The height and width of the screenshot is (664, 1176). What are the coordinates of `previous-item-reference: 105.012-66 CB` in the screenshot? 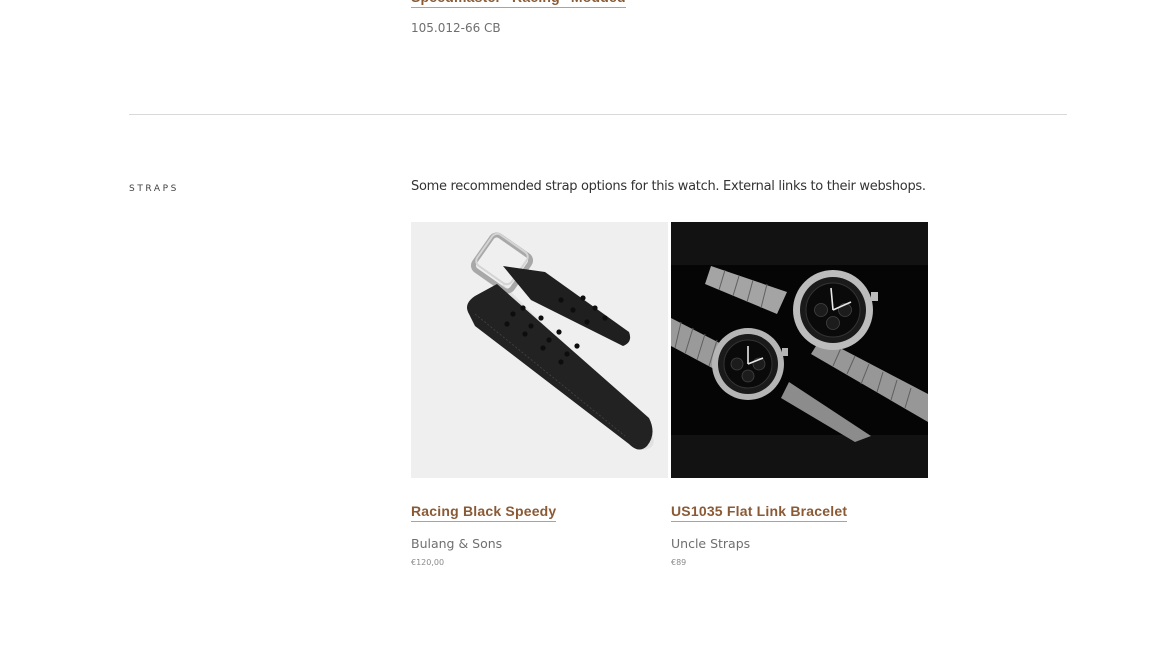 It's located at (456, 28).